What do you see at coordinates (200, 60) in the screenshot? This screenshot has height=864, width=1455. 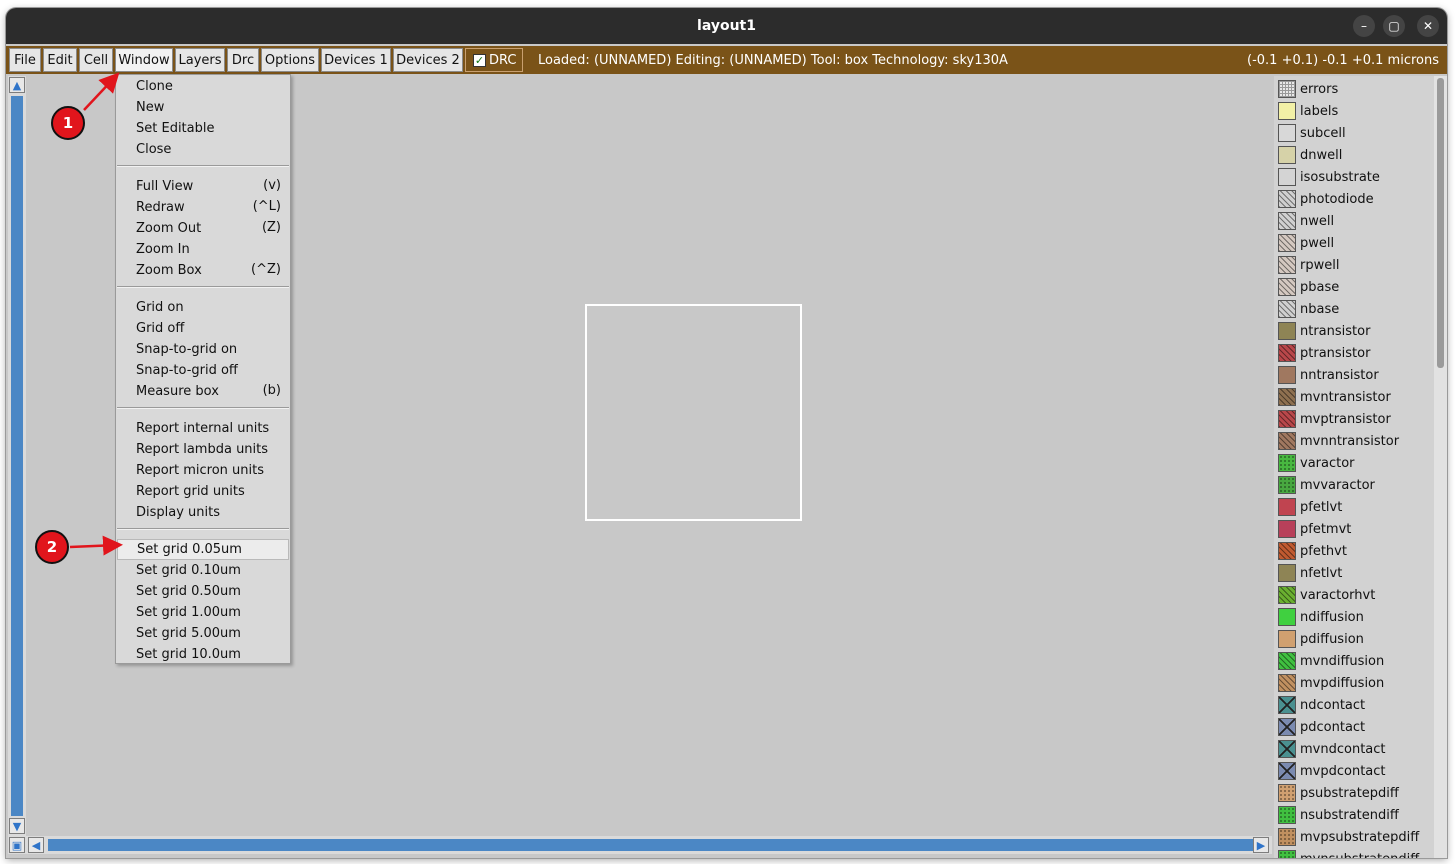 I see `menu-layers: Layers` at bounding box center [200, 60].